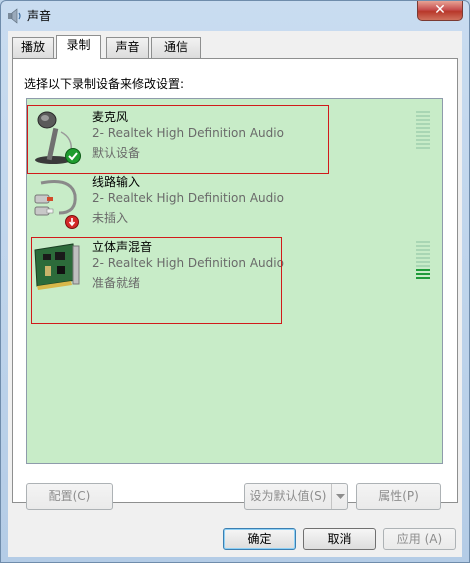  I want to click on tab-playback: 播放, so click(33, 47).